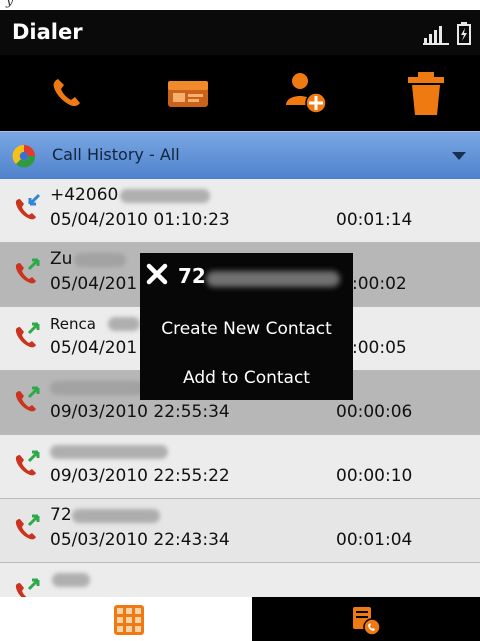 The width and height of the screenshot is (480, 641). I want to click on call-date: 05/03/2010 22:43:34, so click(140, 540).